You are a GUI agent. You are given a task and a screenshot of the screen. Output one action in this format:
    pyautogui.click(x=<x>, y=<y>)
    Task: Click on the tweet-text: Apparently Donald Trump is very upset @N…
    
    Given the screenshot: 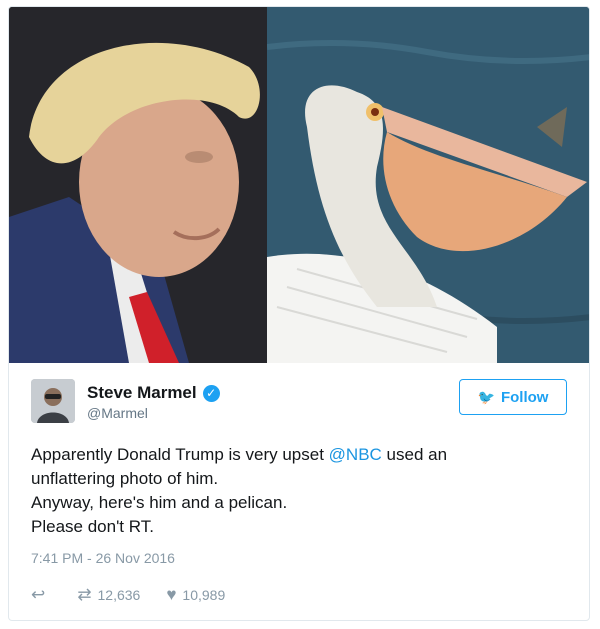 What is the action you would take?
    pyautogui.click(x=296, y=491)
    